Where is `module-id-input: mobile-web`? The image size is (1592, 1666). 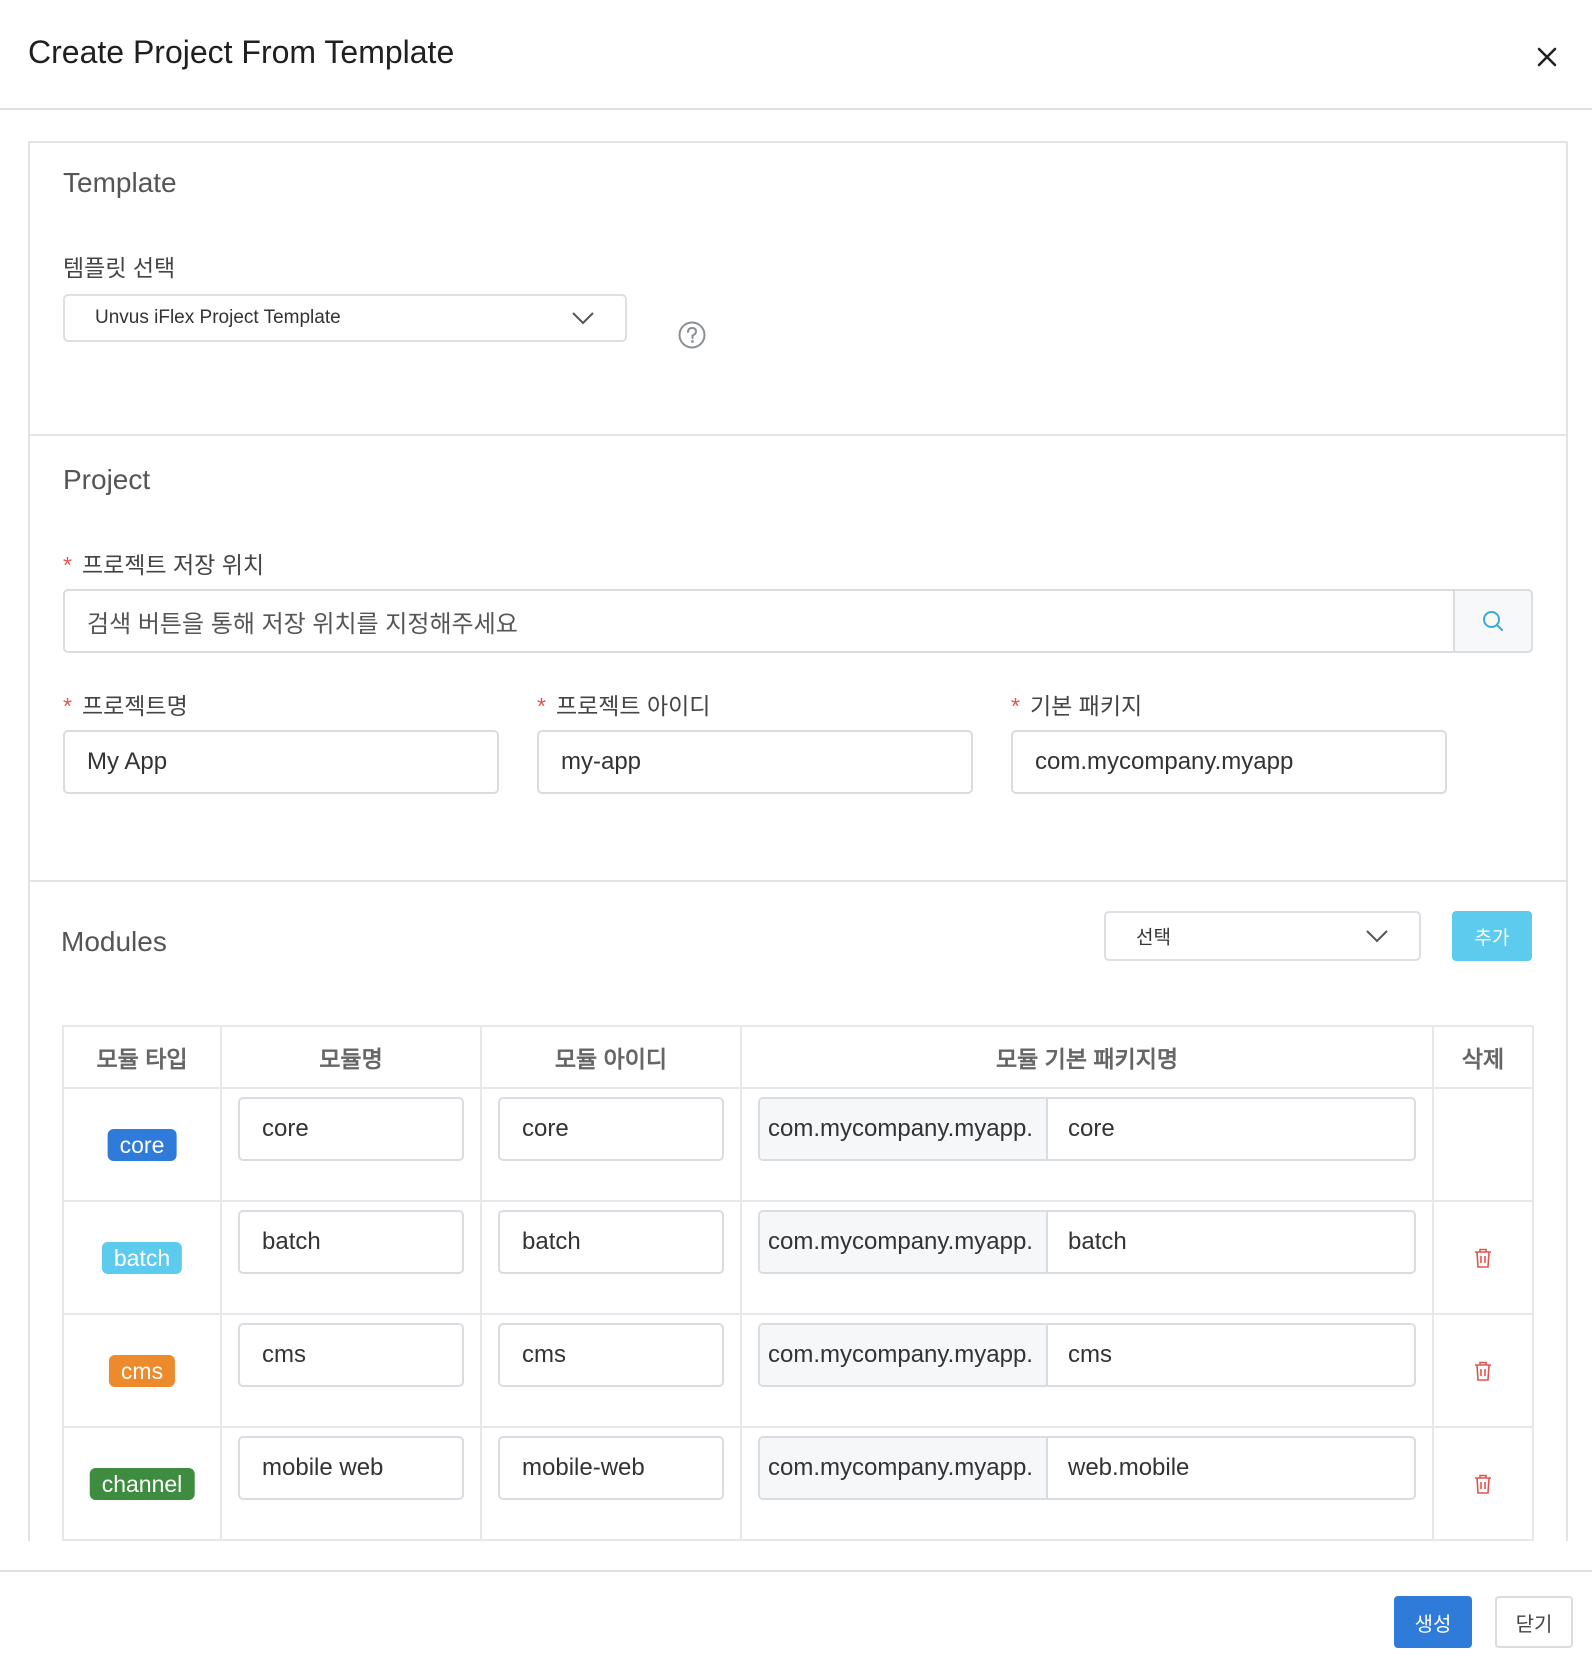
module-id-input: mobile-web is located at coordinates (611, 1468).